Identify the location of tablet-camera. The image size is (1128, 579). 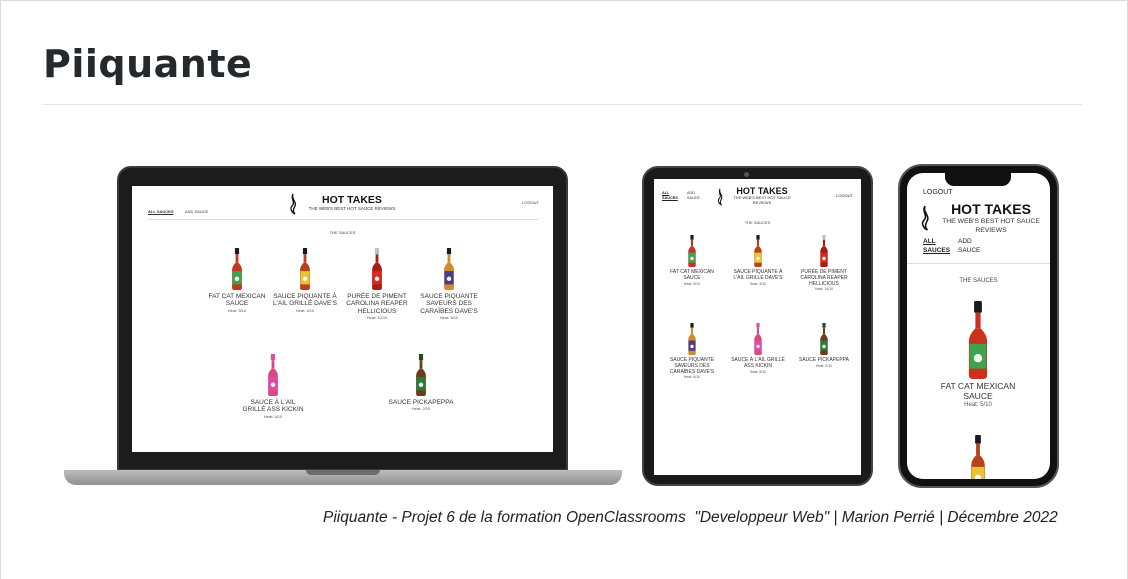
(746, 174).